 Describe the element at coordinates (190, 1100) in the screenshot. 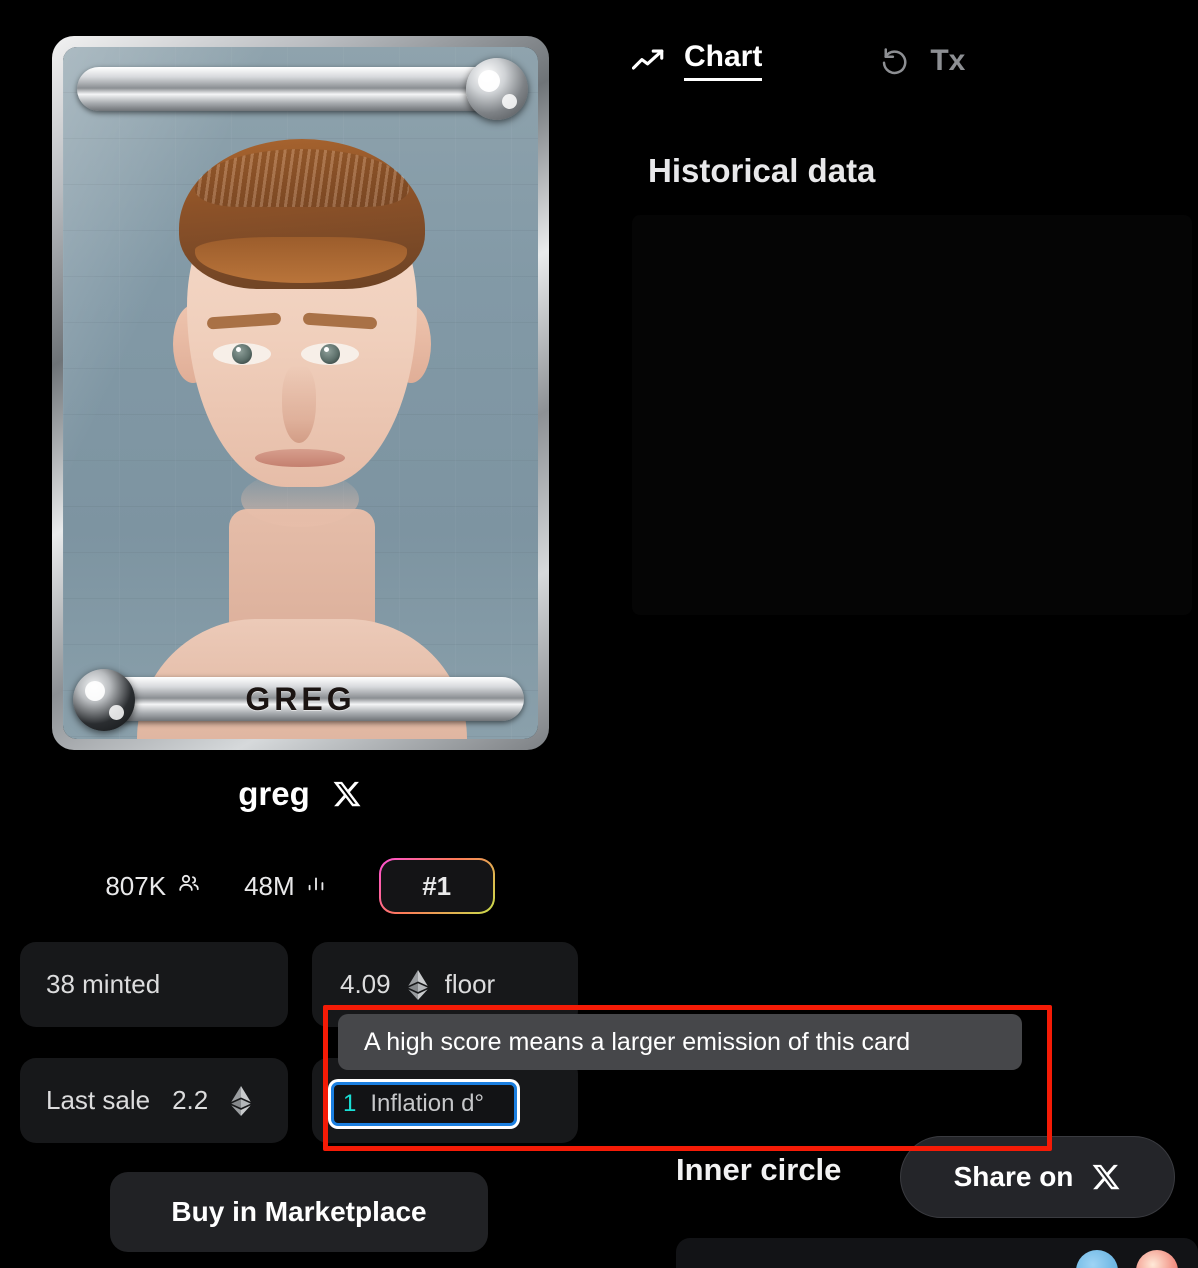

I see `last-sale-value: 2.2` at that location.